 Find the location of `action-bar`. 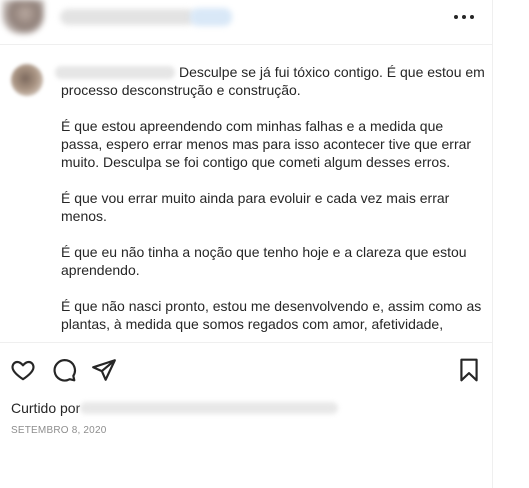

action-bar is located at coordinates (246, 367).